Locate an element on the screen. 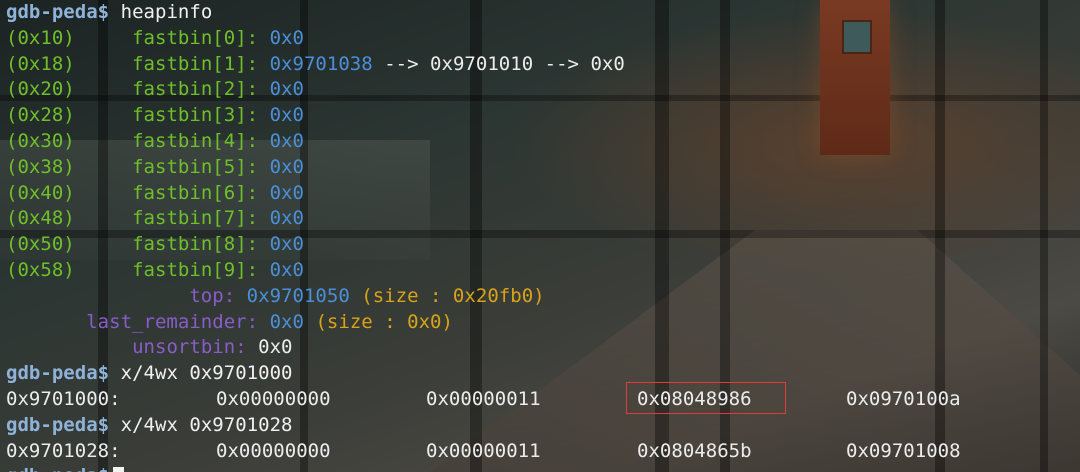  command-text: x/4wx 0x9701028 is located at coordinates (206, 424).